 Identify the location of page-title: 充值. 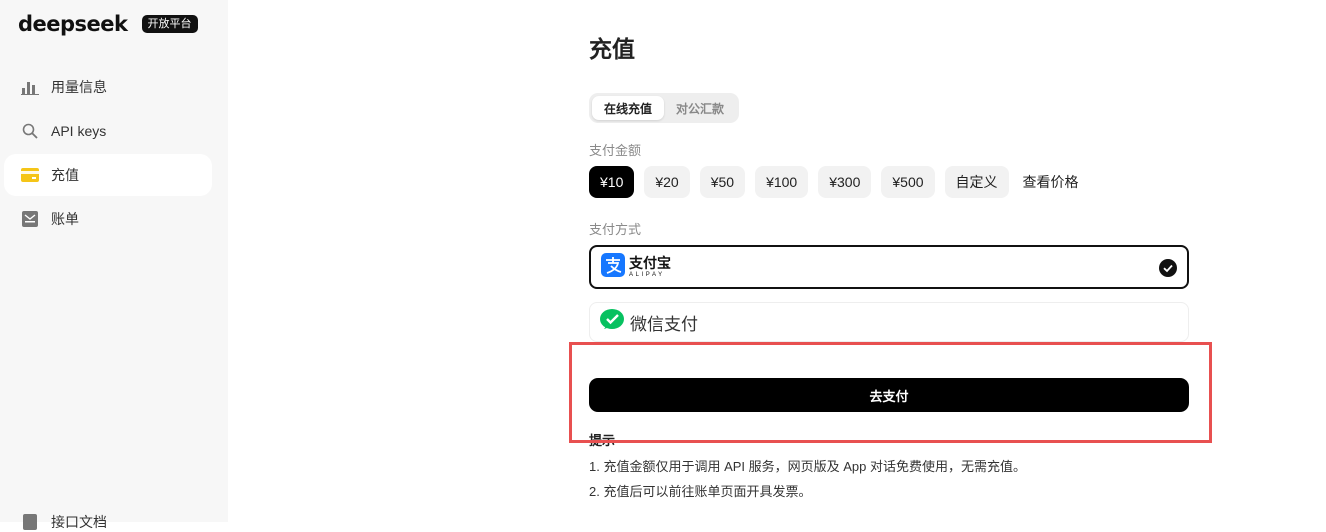
(612, 49).